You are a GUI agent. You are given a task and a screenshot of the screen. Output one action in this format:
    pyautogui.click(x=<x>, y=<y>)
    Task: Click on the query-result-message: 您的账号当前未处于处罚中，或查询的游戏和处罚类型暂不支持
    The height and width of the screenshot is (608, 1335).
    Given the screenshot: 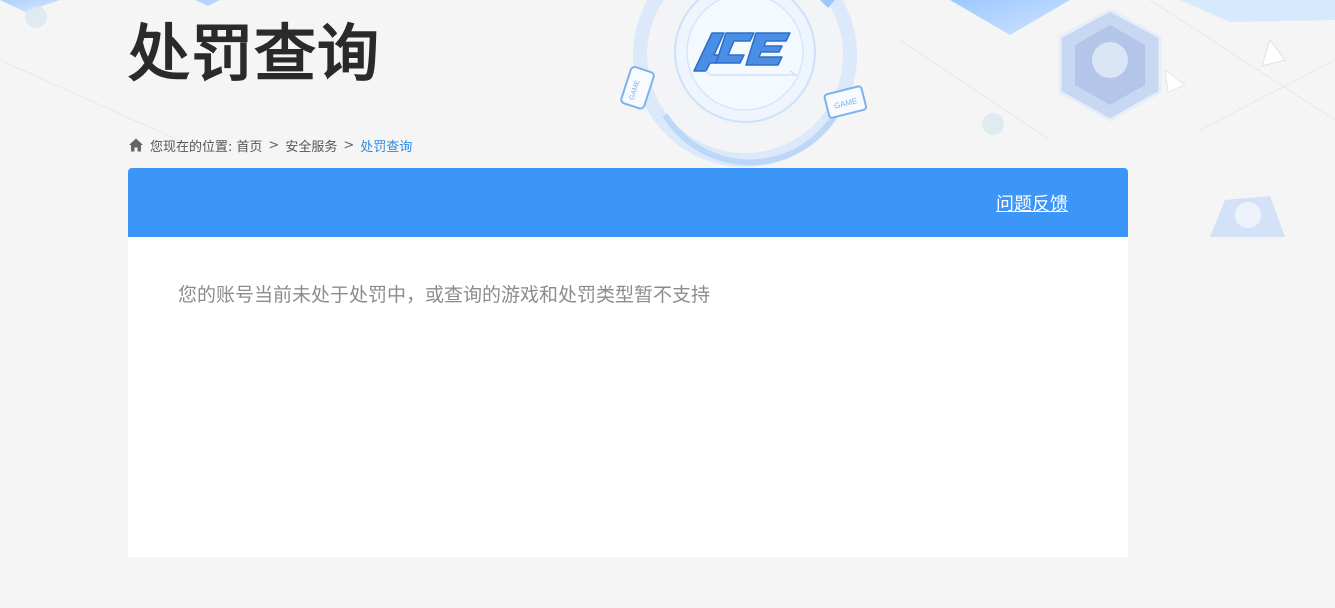 What is the action you would take?
    pyautogui.click(x=444, y=295)
    